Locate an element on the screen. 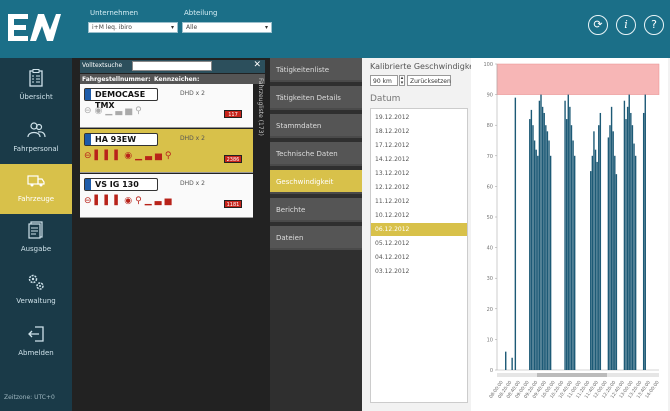 The height and width of the screenshot is (411, 670). gears-icon is located at coordinates (36, 282).